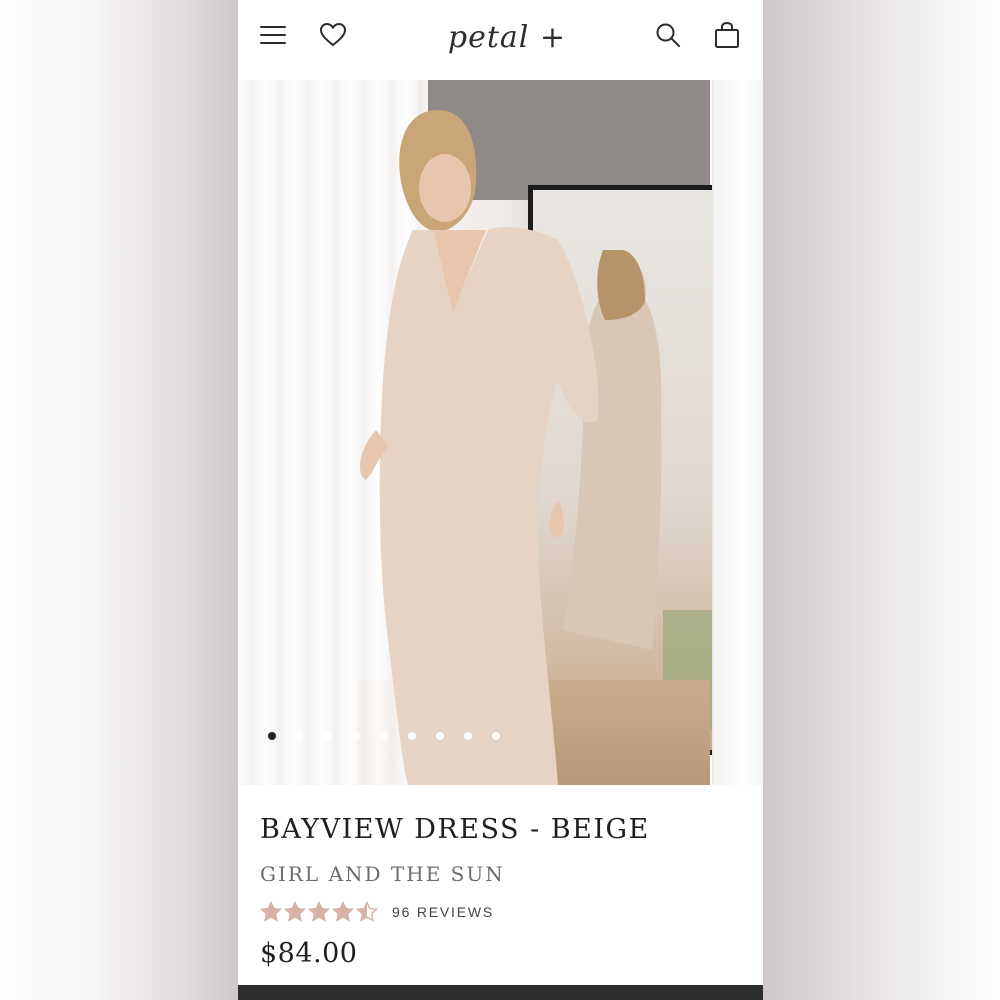 The height and width of the screenshot is (1000, 1000). Describe the element at coordinates (500, 992) in the screenshot. I see `add-to-cart-bar` at that location.